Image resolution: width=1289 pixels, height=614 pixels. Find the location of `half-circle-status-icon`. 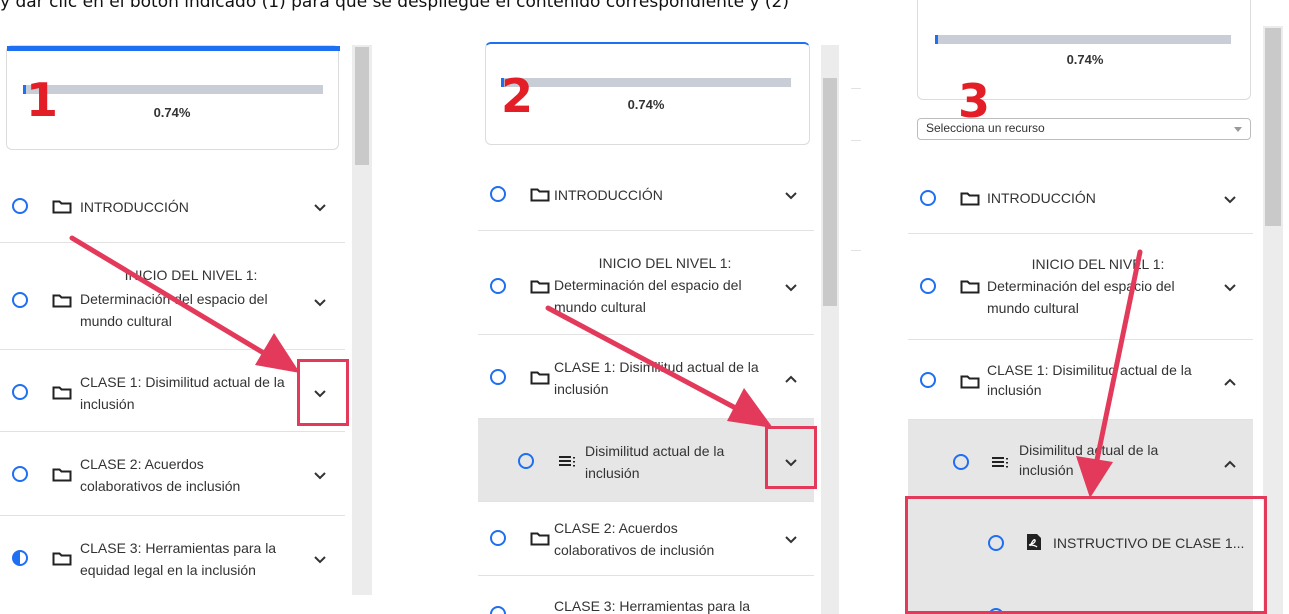

half-circle-status-icon is located at coordinates (20, 558).